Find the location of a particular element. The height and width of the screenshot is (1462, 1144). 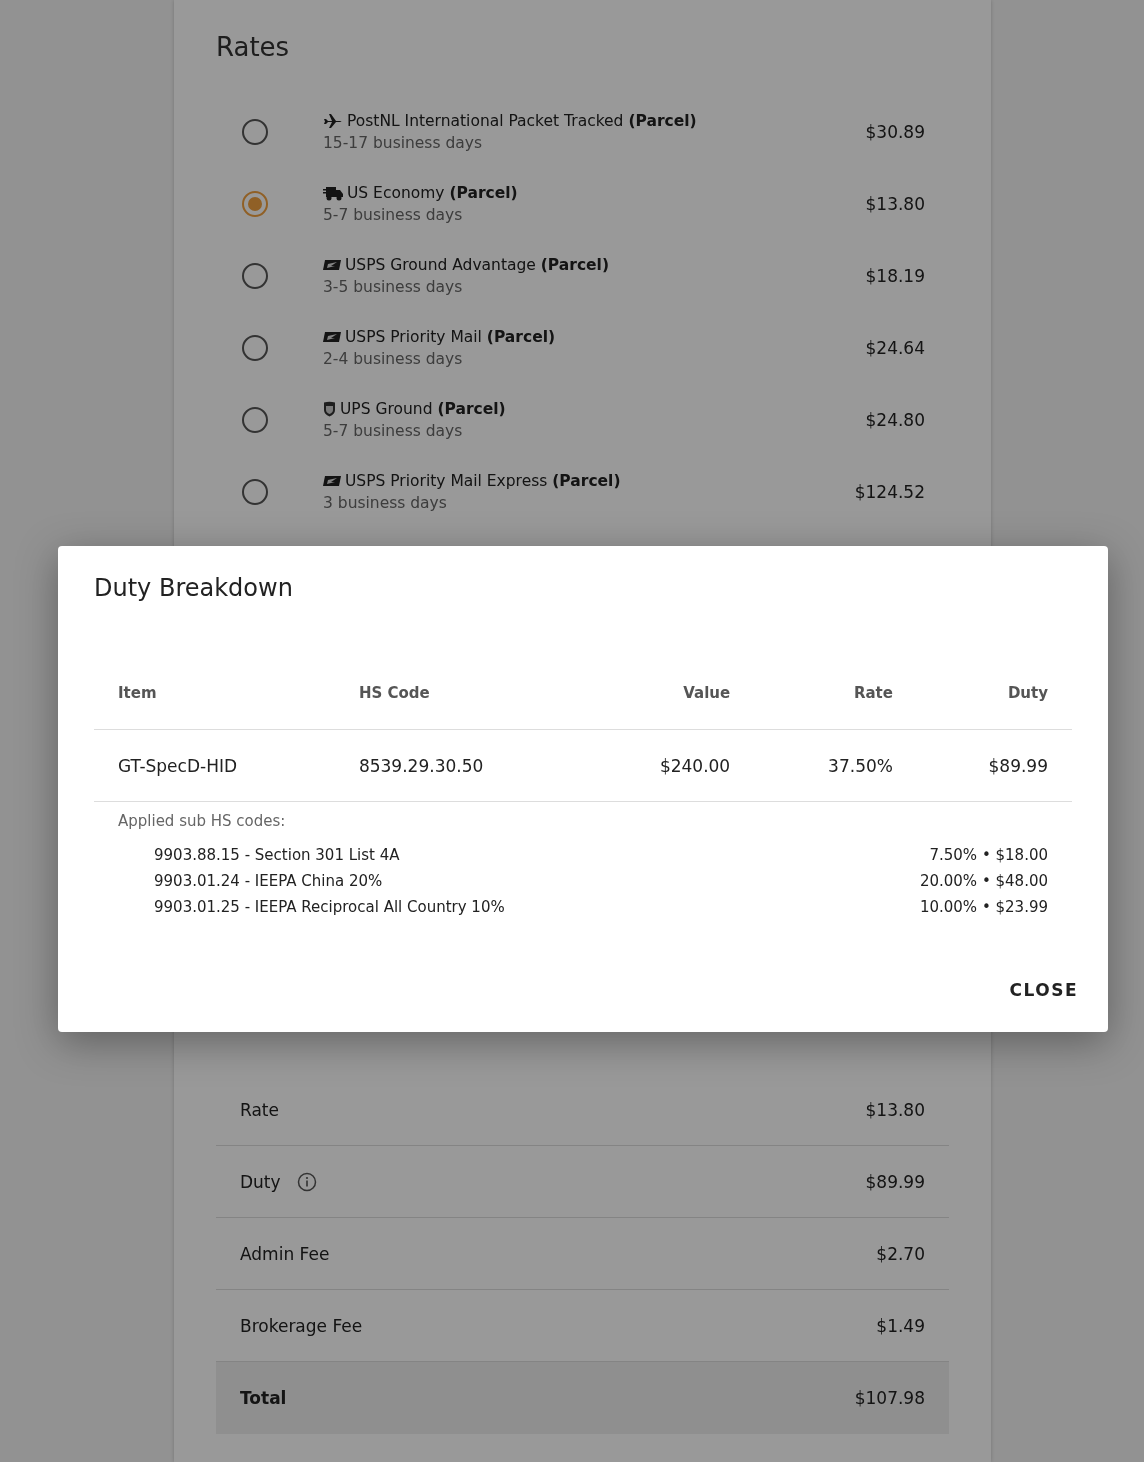

airplane-icon is located at coordinates (333, 121).